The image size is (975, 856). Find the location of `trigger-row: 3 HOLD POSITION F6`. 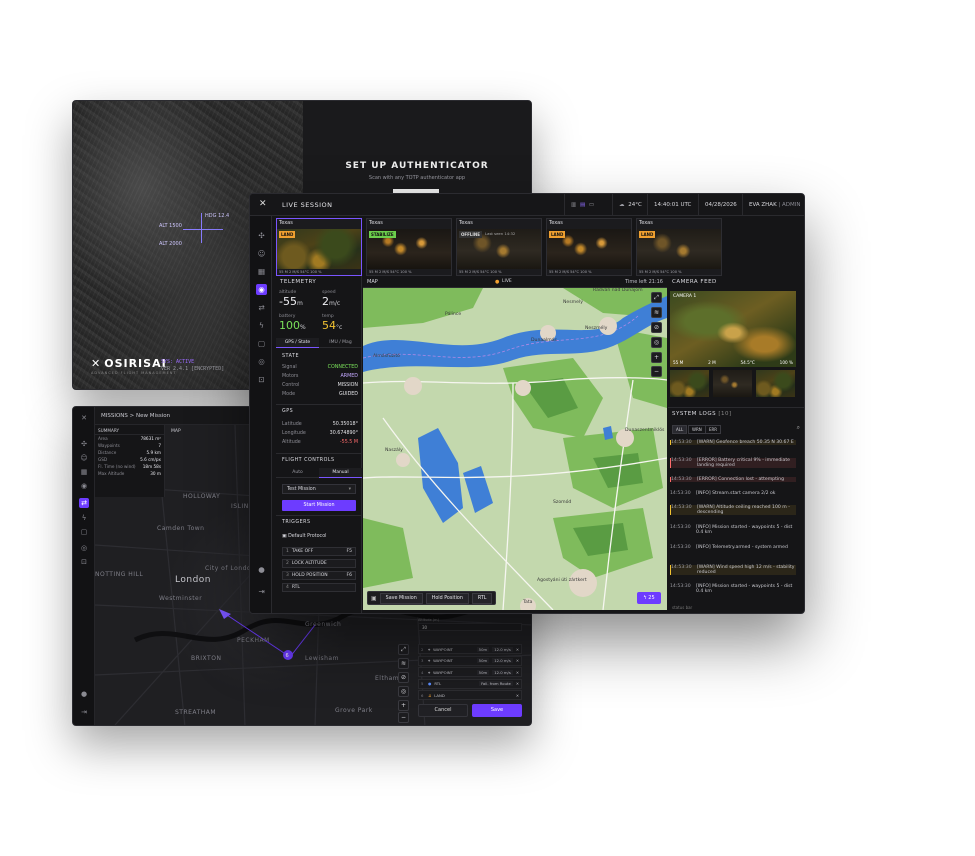

trigger-row: 3 HOLD POSITION F6 is located at coordinates (319, 575).